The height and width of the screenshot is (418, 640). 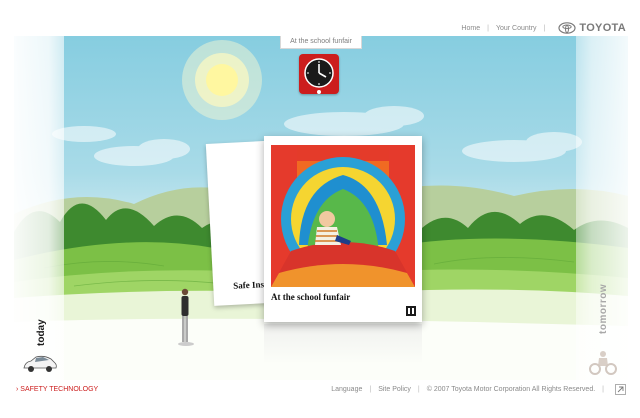 I want to click on home-link: Home, so click(x=470, y=28).